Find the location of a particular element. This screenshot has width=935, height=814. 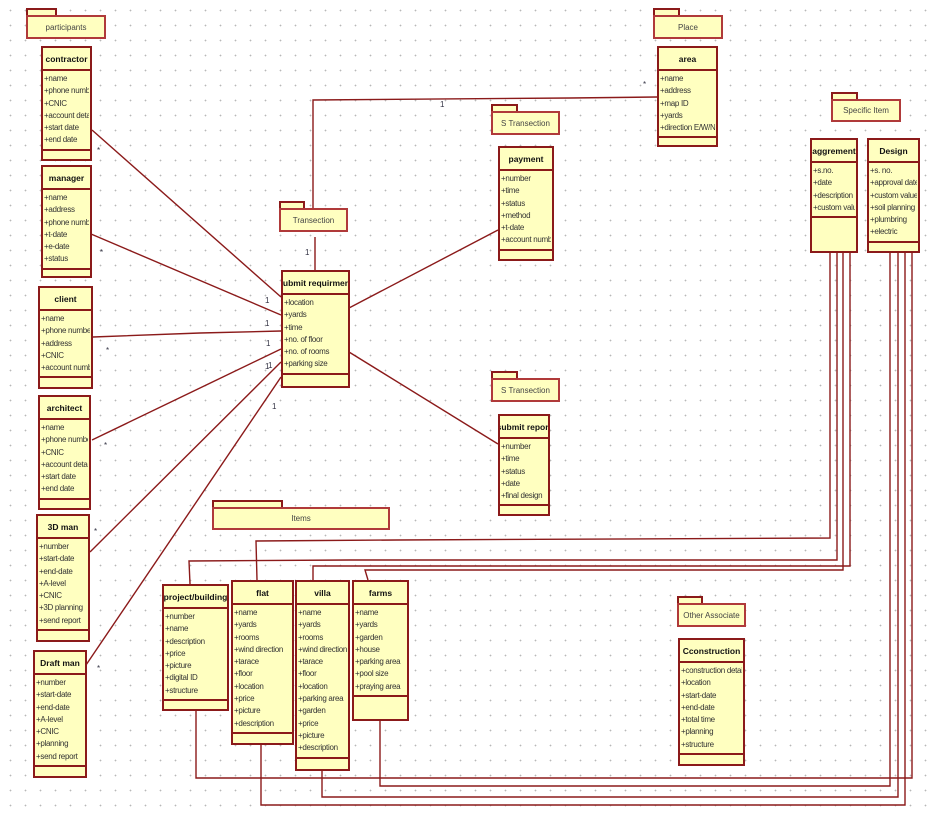

class-attribute: +house is located at coordinates (367, 649).